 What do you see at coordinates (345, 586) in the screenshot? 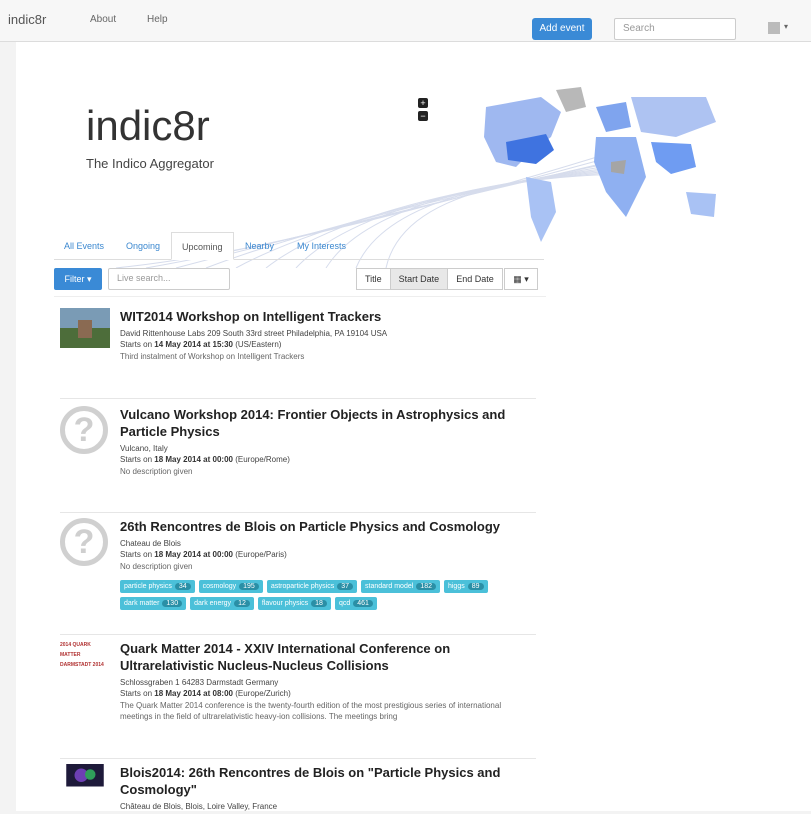
I see `tag-count: 37` at bounding box center [345, 586].